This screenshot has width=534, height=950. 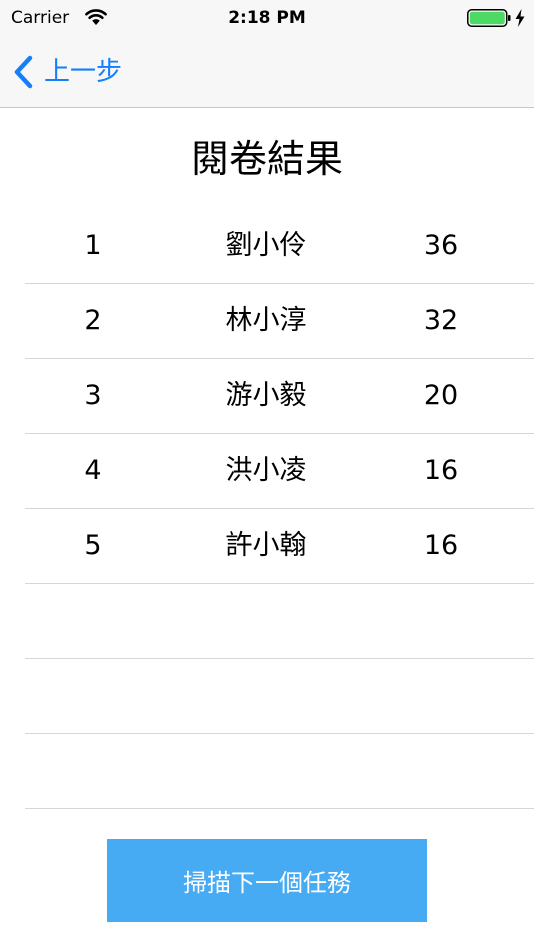 I want to click on student-name-cell: 游小毅, so click(x=266, y=395).